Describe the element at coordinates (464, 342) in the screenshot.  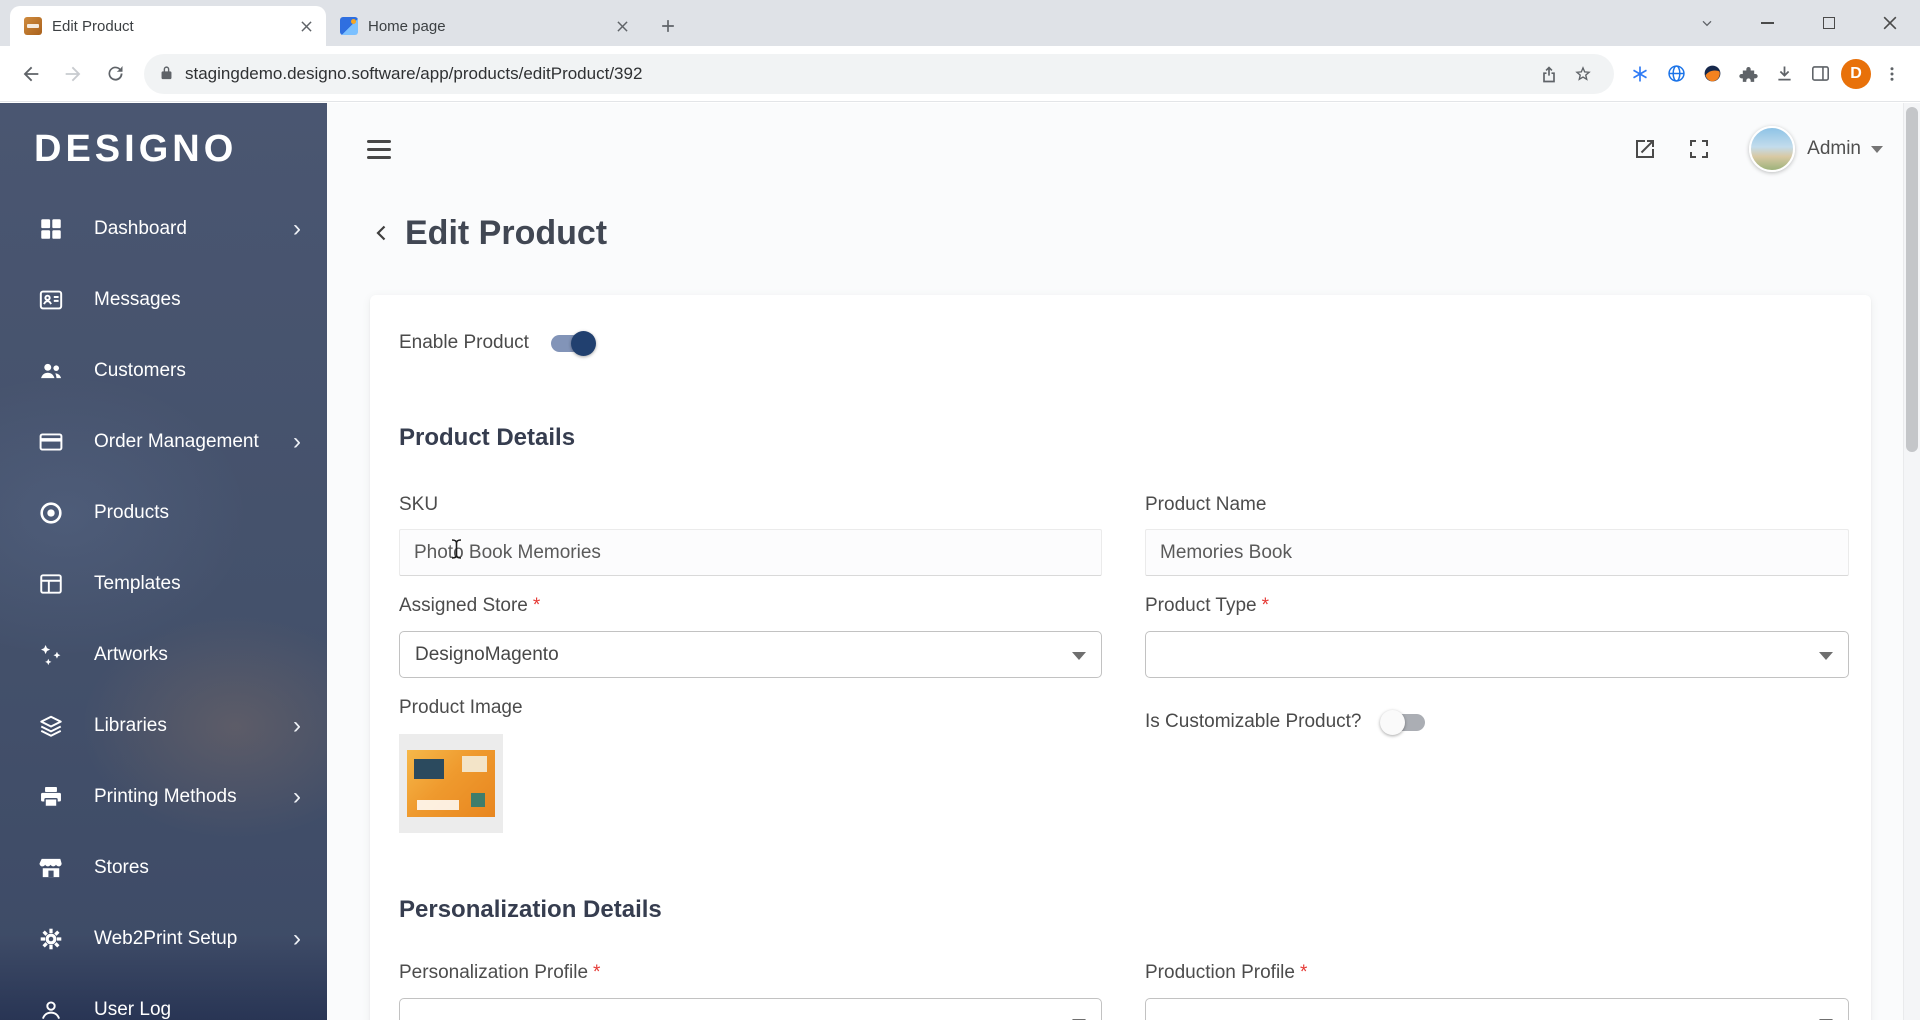
I see `enable-product-label: Enable Product` at that location.